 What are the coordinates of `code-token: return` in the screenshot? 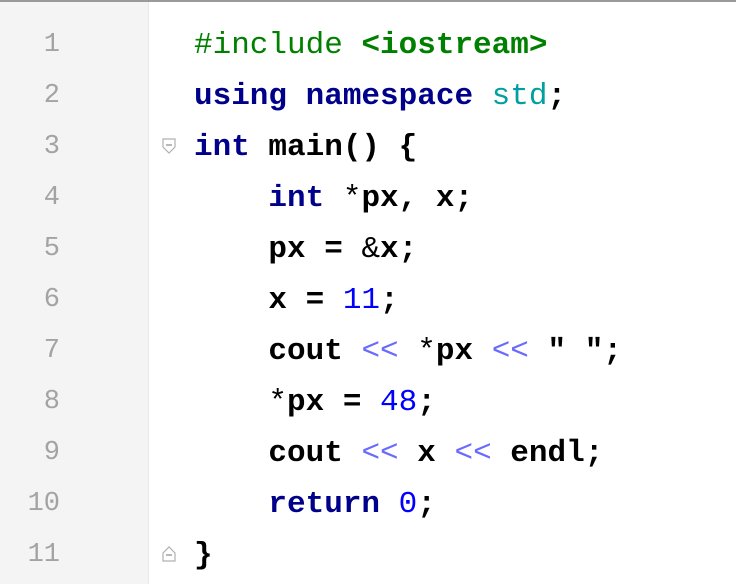 It's located at (324, 504).